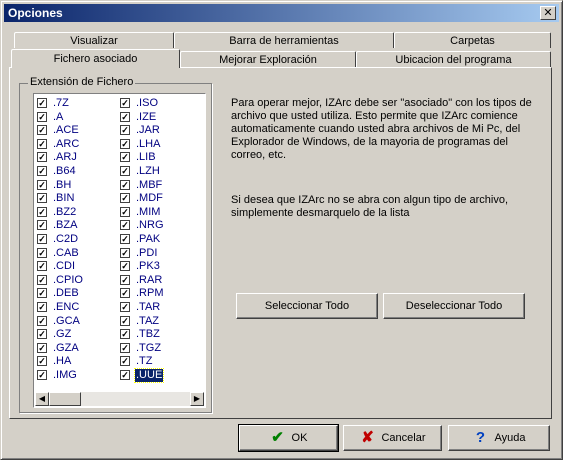 The width and height of the screenshot is (563, 460). I want to click on scroll-right-button: ▶, so click(197, 399).